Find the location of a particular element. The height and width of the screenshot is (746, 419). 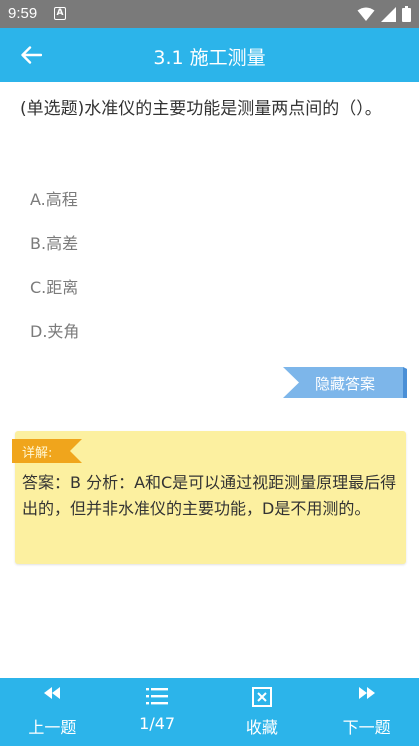

page-title: 3.1 施工测量 is located at coordinates (209, 58).